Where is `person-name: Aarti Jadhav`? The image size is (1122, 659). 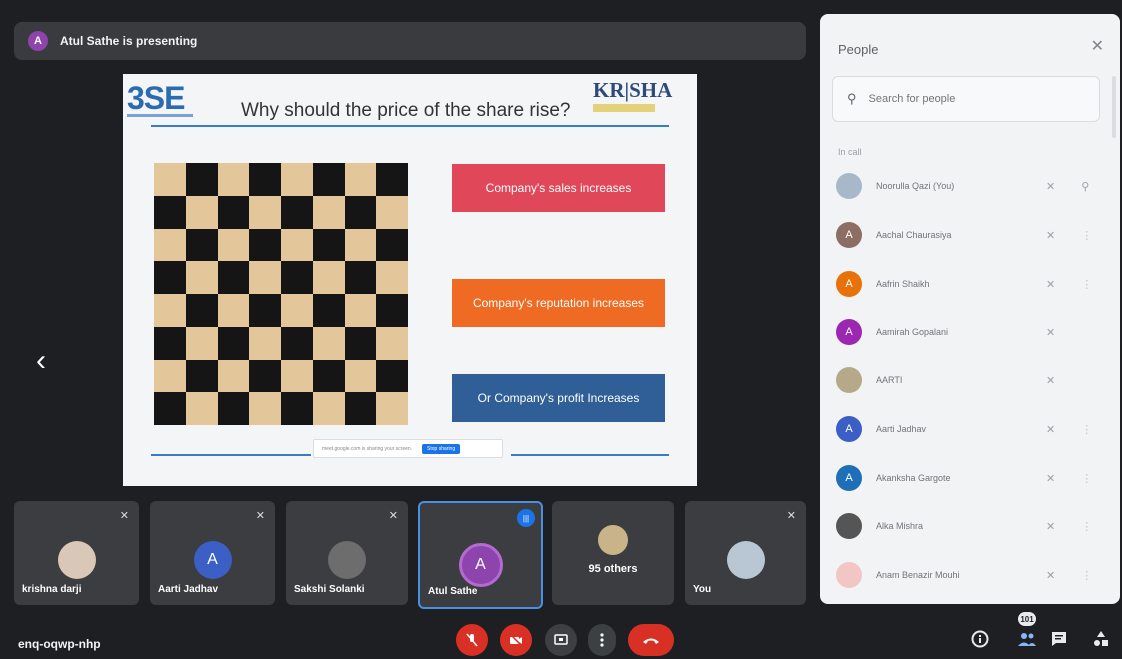 person-name: Aarti Jadhav is located at coordinates (901, 429).